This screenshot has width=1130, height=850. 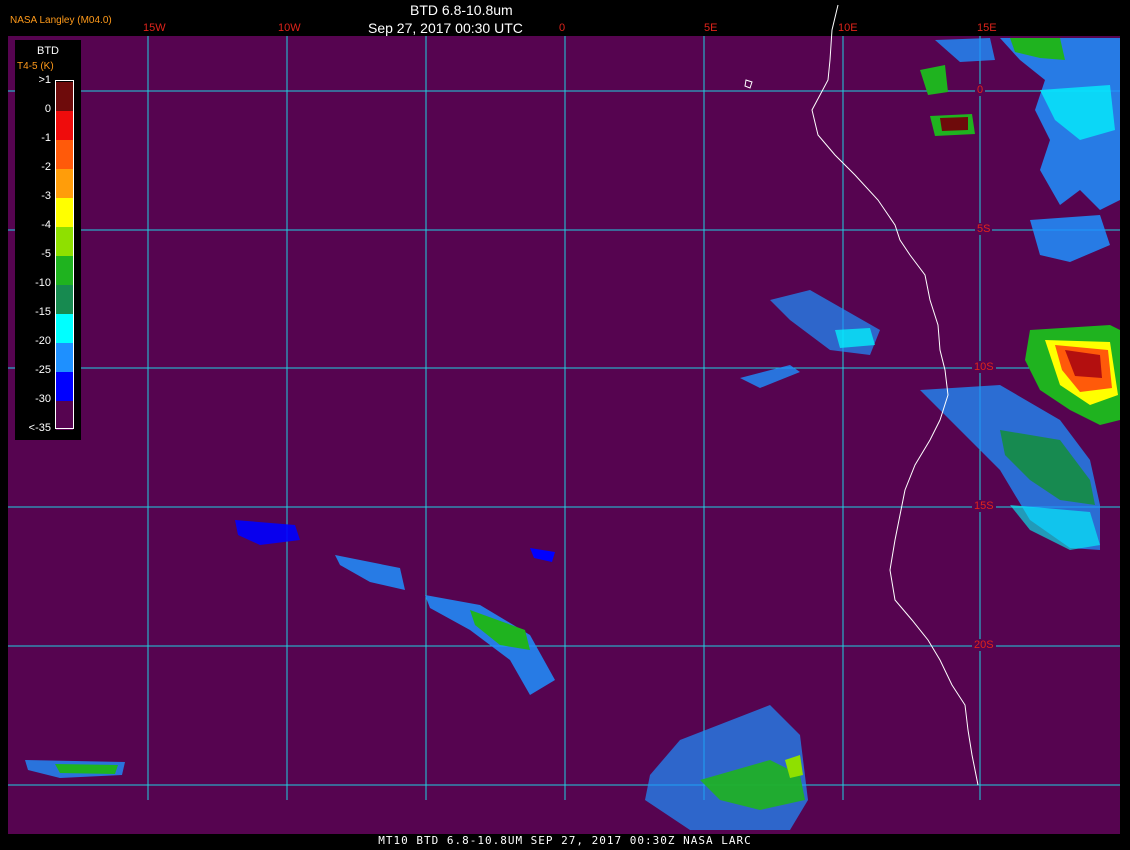 I want to click on lon-label-5e: 5E, so click(x=711, y=28).